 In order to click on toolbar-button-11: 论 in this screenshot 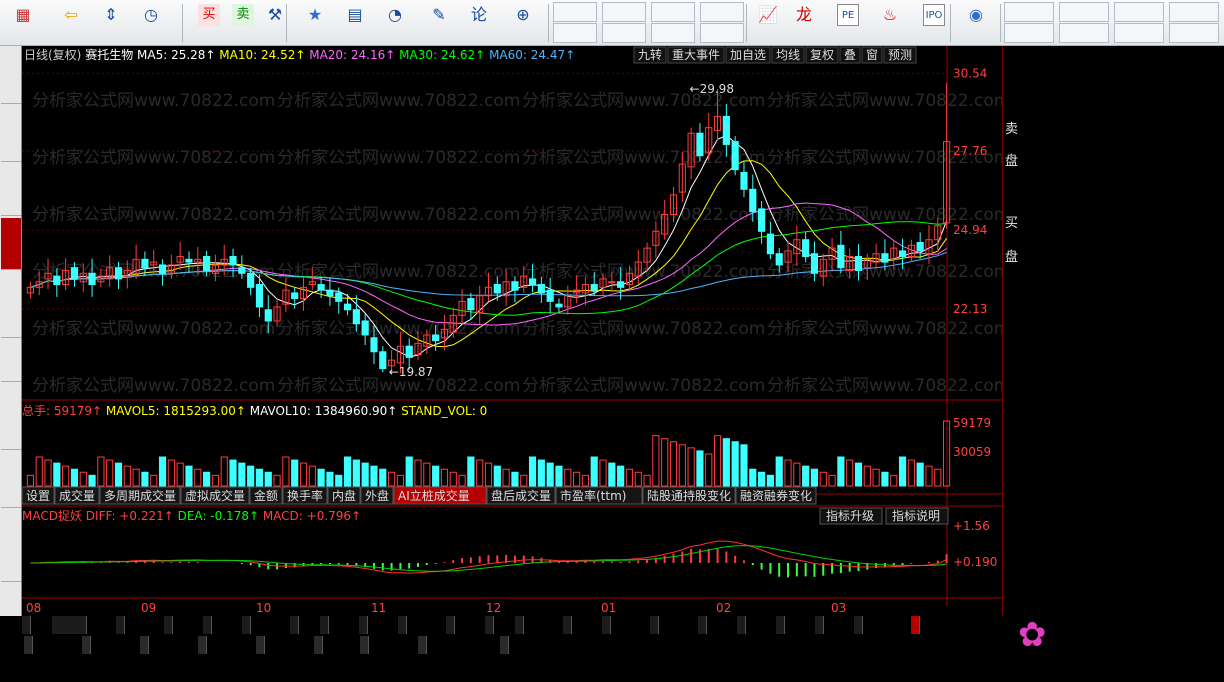, I will do `click(479, 23)`.